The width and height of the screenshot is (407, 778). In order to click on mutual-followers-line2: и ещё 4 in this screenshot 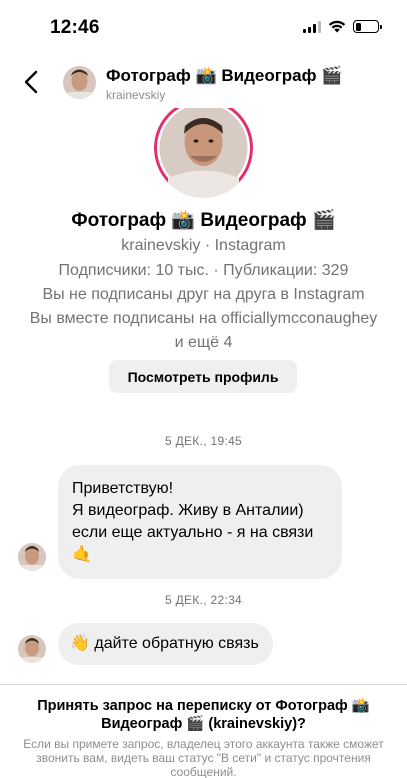, I will do `click(203, 342)`.